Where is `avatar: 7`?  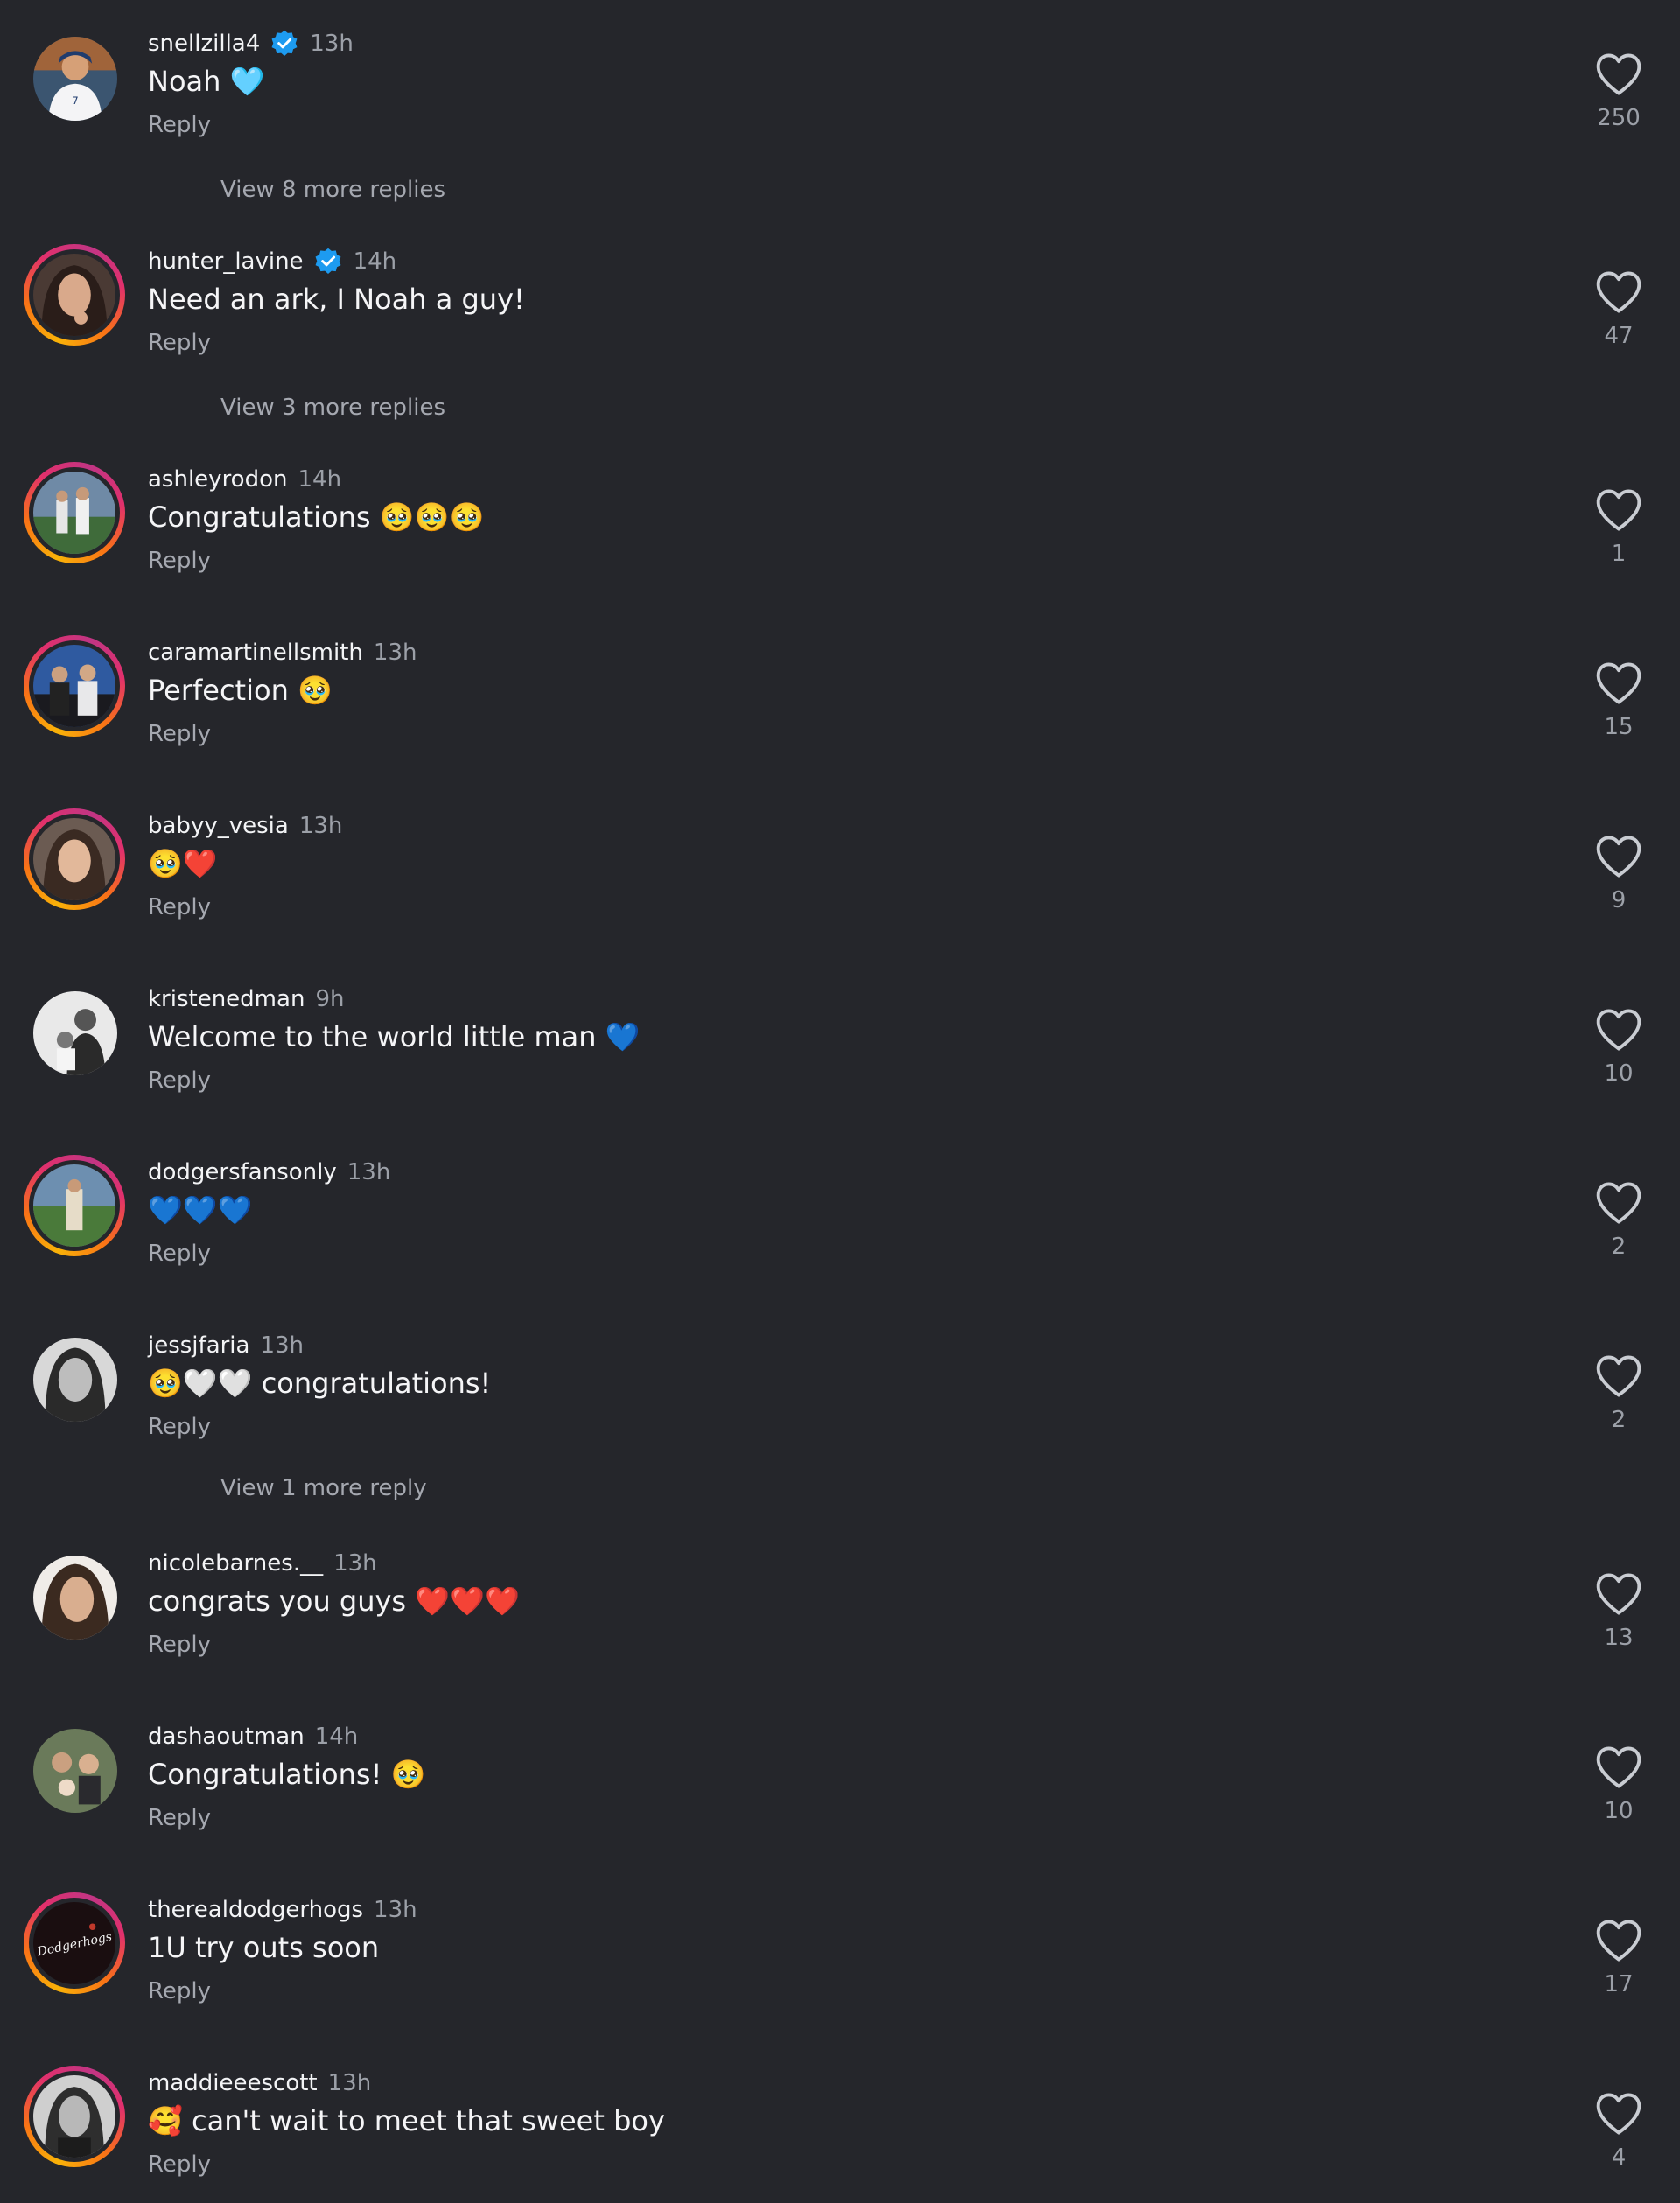
avatar: 7 is located at coordinates (75, 79).